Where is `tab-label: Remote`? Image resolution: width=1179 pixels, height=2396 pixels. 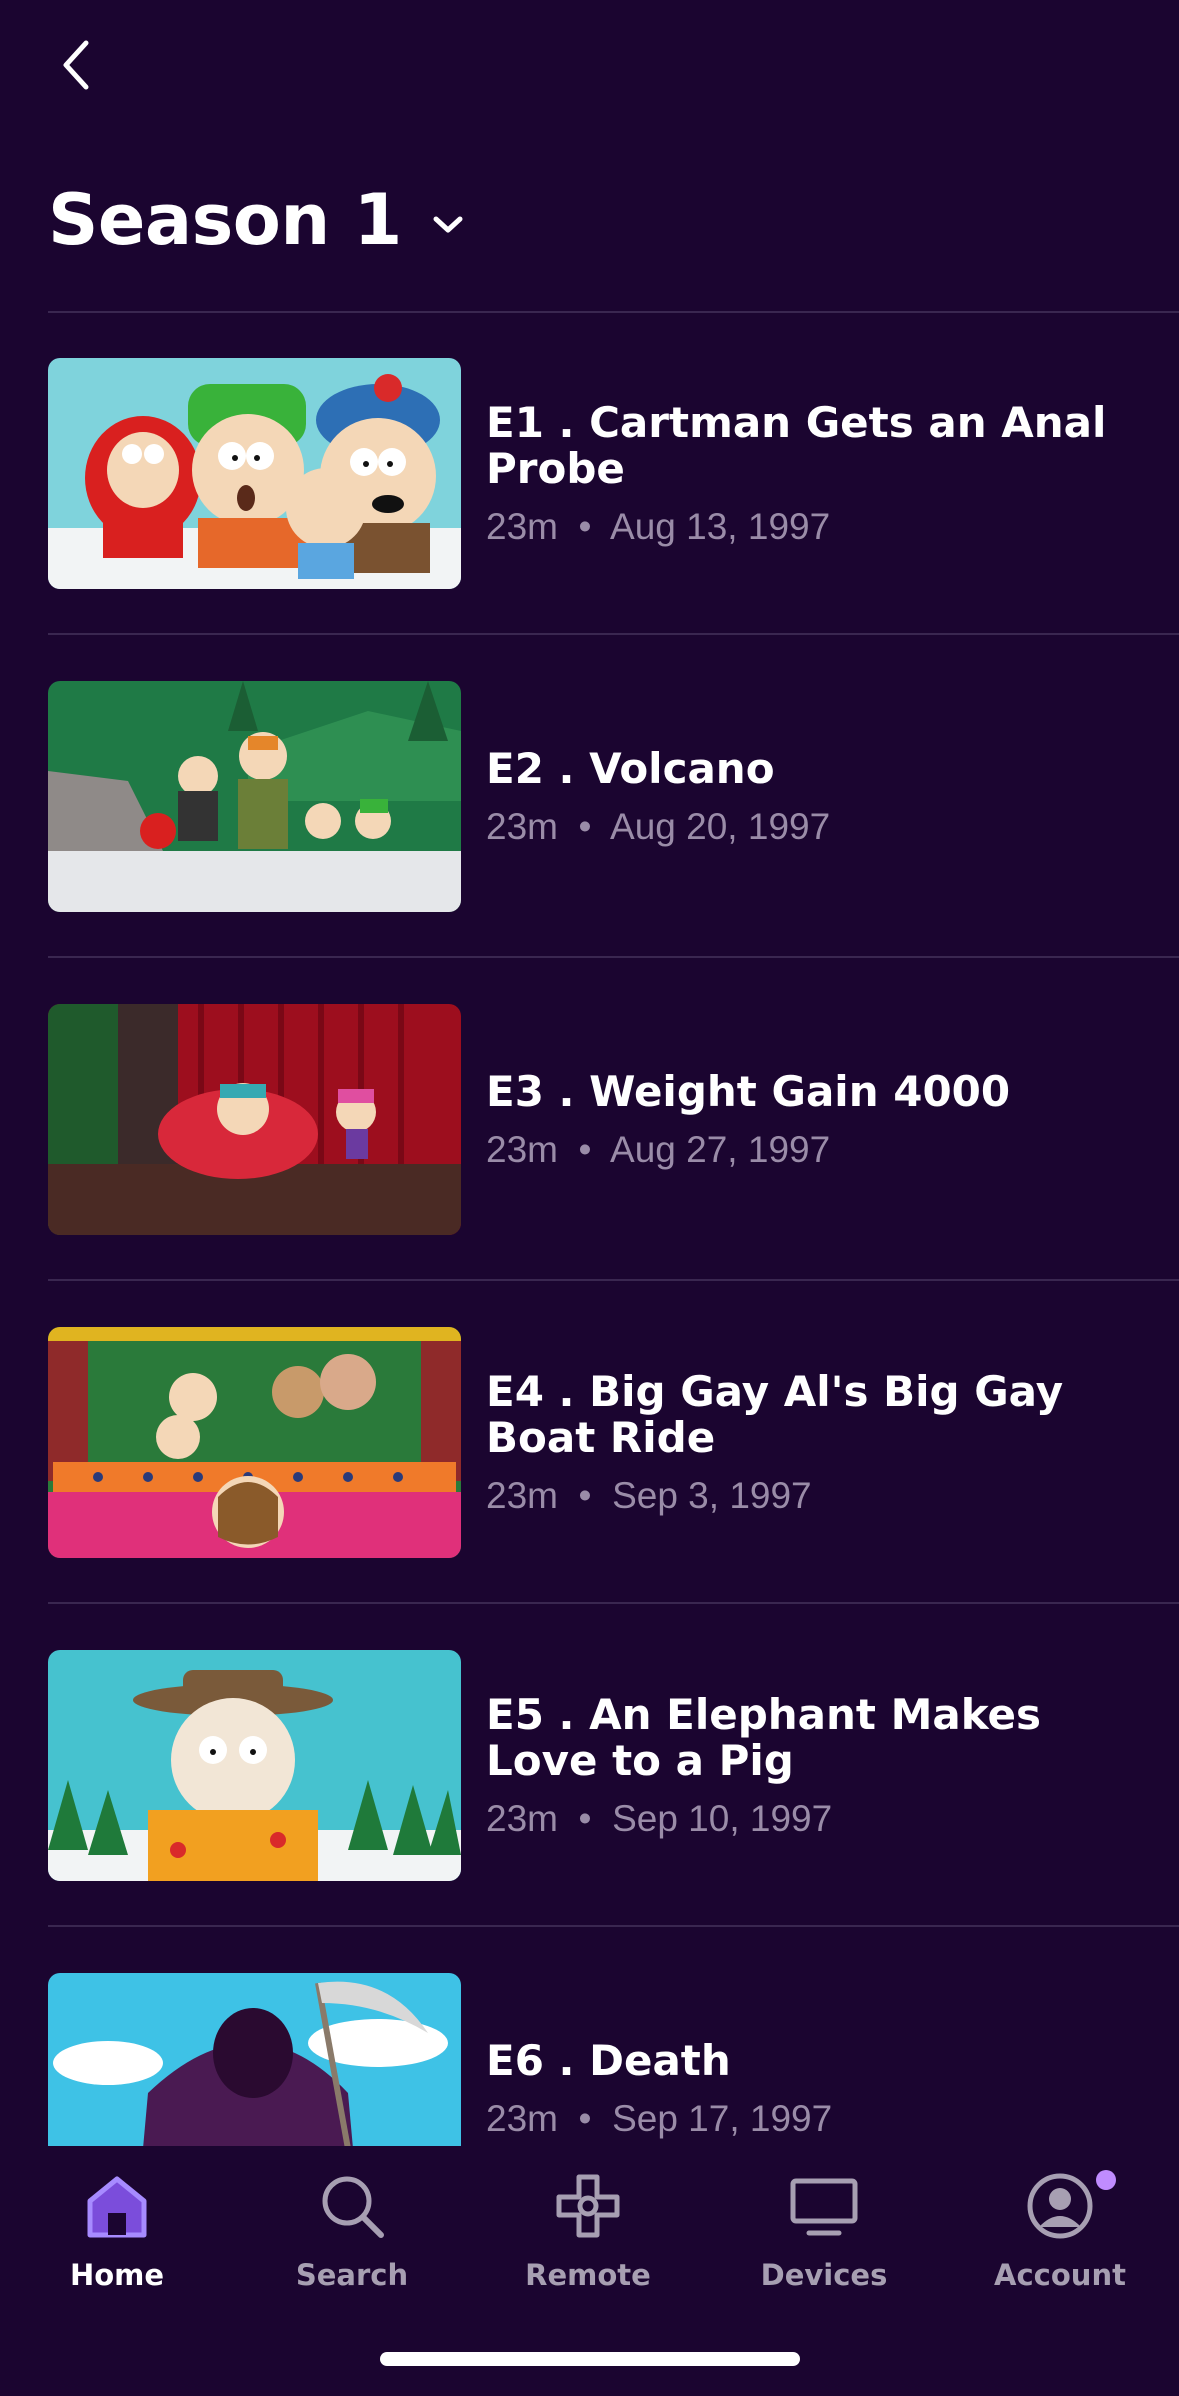 tab-label: Remote is located at coordinates (588, 2275).